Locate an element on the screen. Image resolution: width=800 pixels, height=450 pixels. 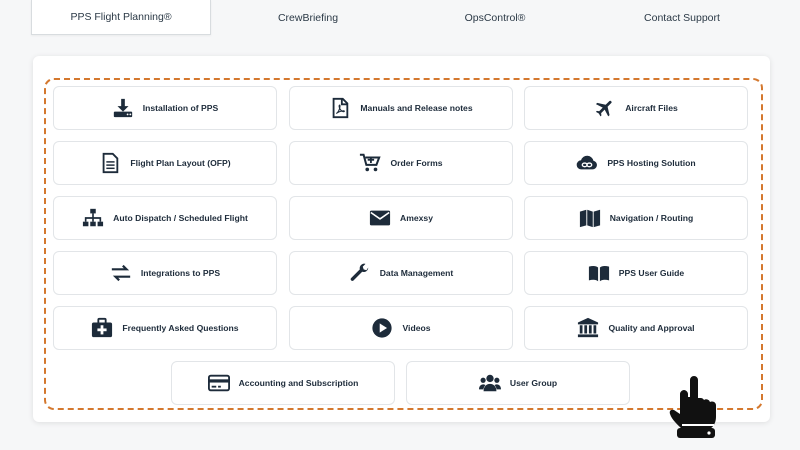
card-label: User Group is located at coordinates (533, 383).